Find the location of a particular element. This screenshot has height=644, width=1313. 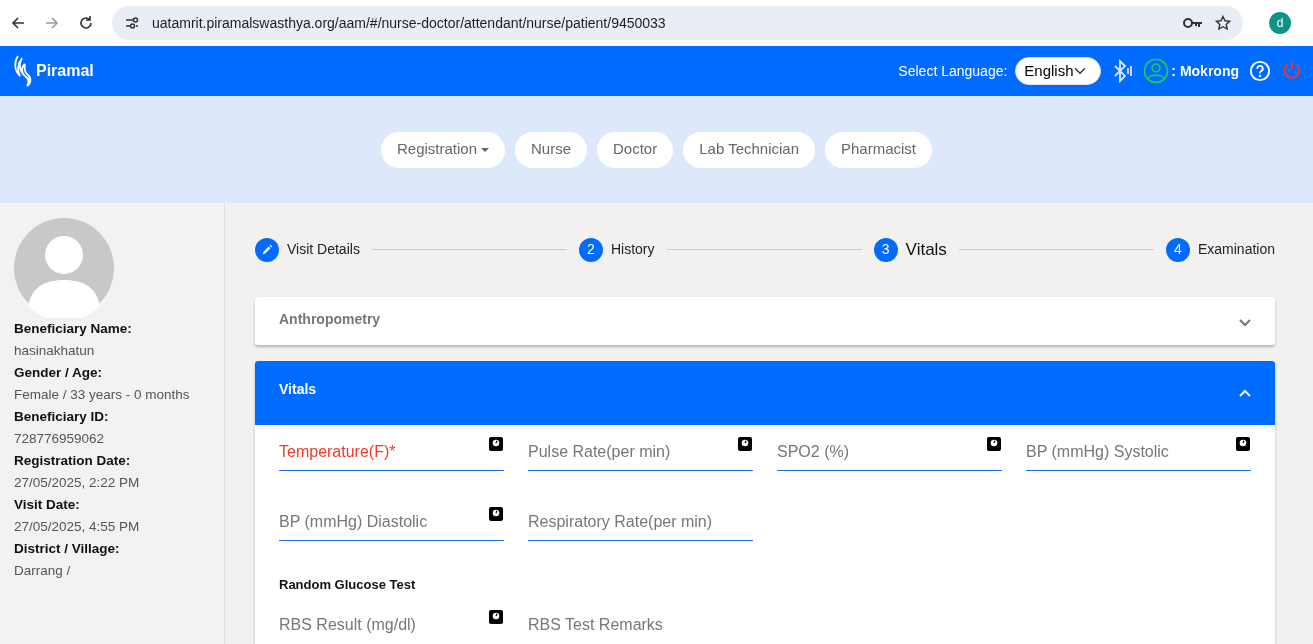

forward-icon is located at coordinates (52, 23).